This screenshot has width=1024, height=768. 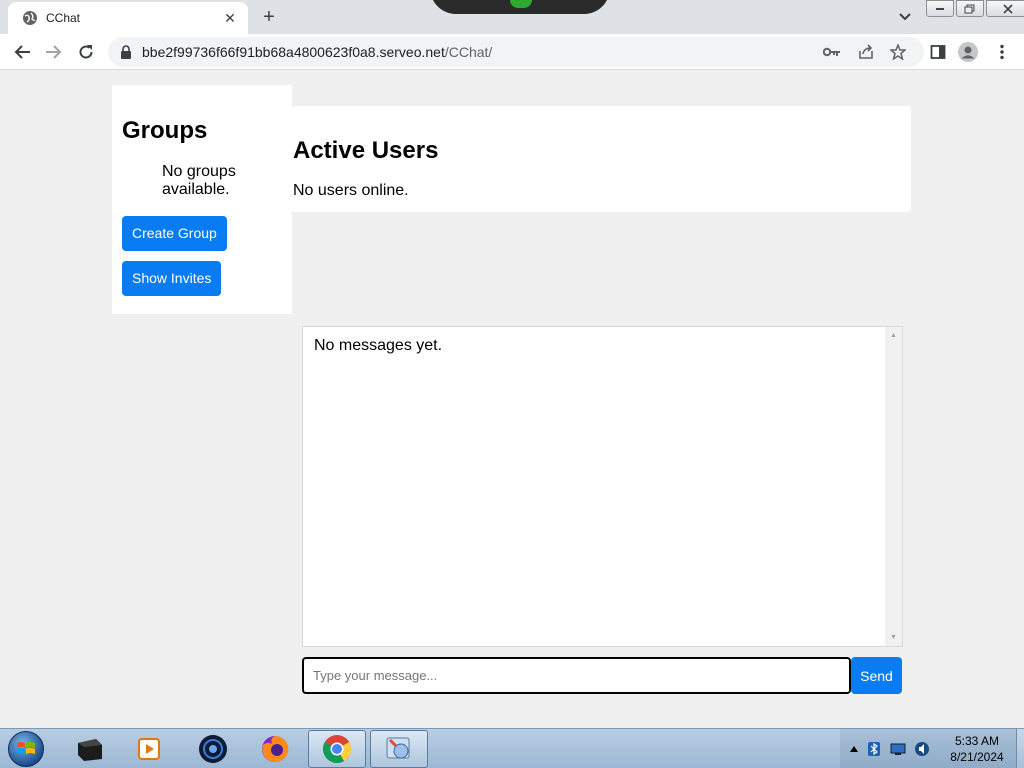 I want to click on start-button, so click(x=26, y=749).